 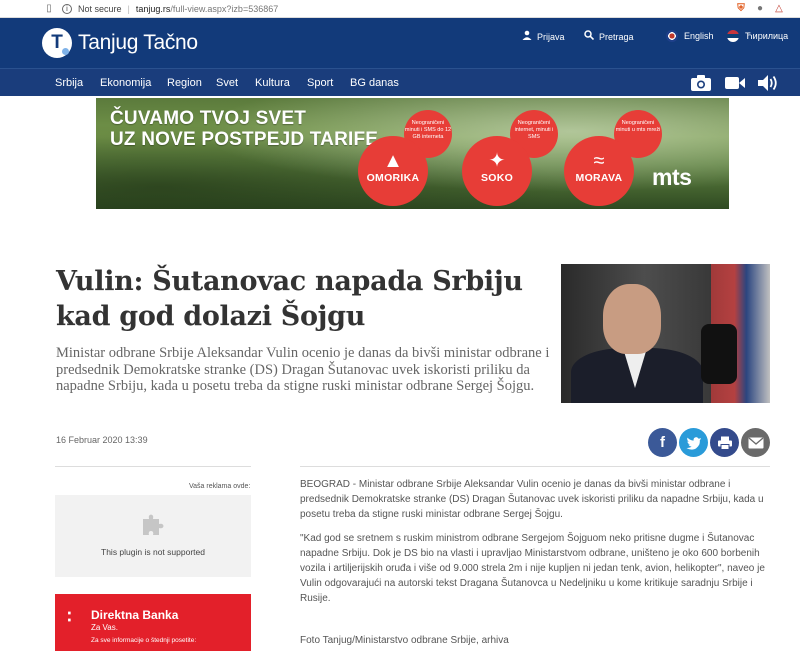 I want to click on plugin-message: This plugin is not supported, so click(x=153, y=552).